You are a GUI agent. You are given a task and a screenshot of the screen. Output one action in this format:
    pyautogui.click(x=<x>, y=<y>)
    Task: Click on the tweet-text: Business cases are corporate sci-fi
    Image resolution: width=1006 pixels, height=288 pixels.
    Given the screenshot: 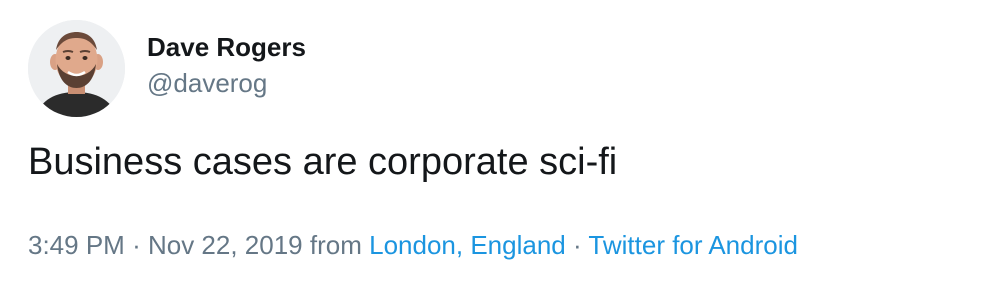 What is the action you would take?
    pyautogui.click(x=323, y=162)
    